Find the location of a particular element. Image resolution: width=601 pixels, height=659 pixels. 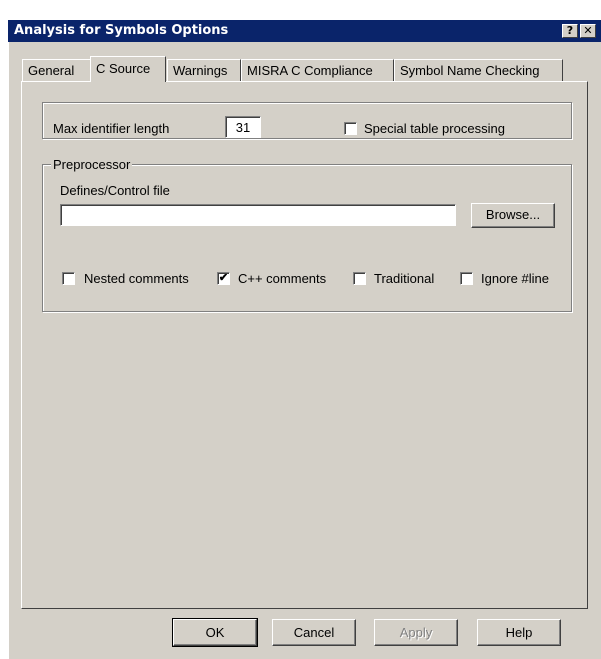

check-icon: ✔ is located at coordinates (223, 278).